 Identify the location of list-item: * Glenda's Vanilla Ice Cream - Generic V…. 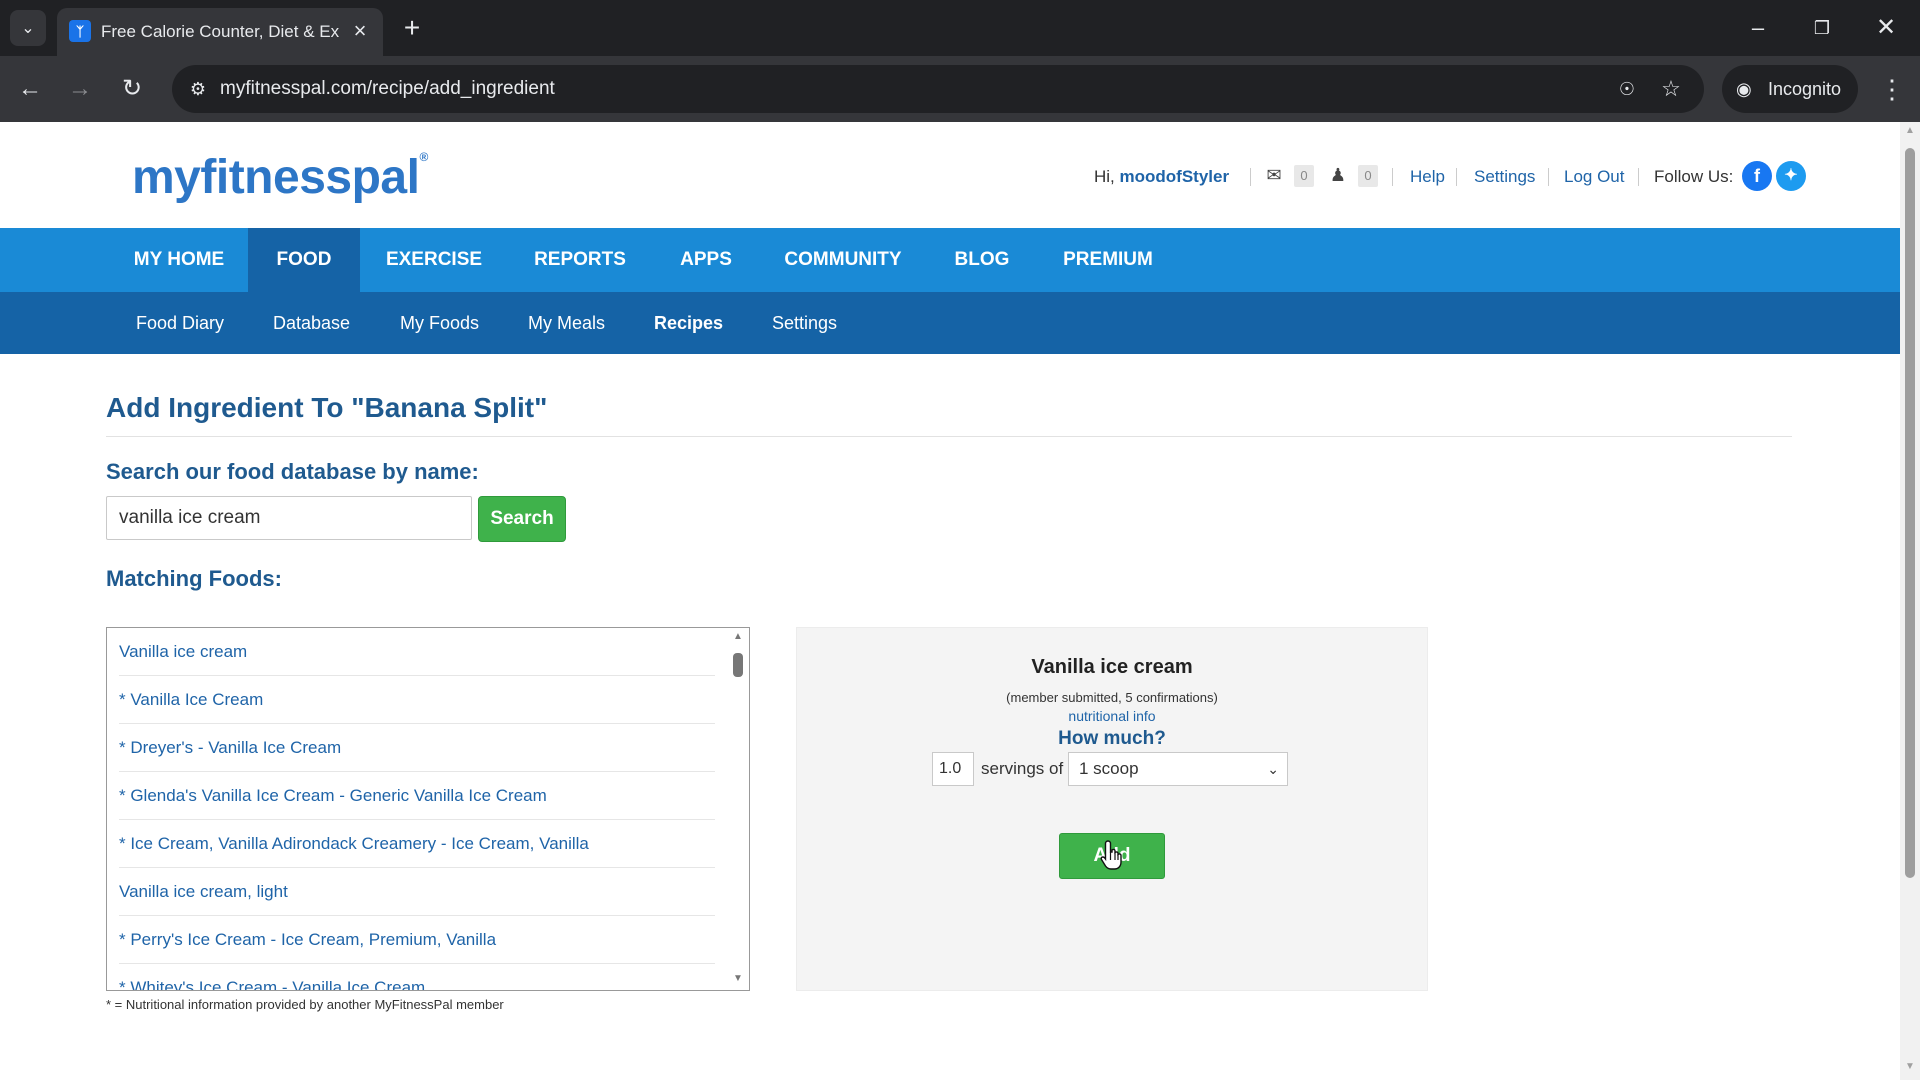
(412, 796).